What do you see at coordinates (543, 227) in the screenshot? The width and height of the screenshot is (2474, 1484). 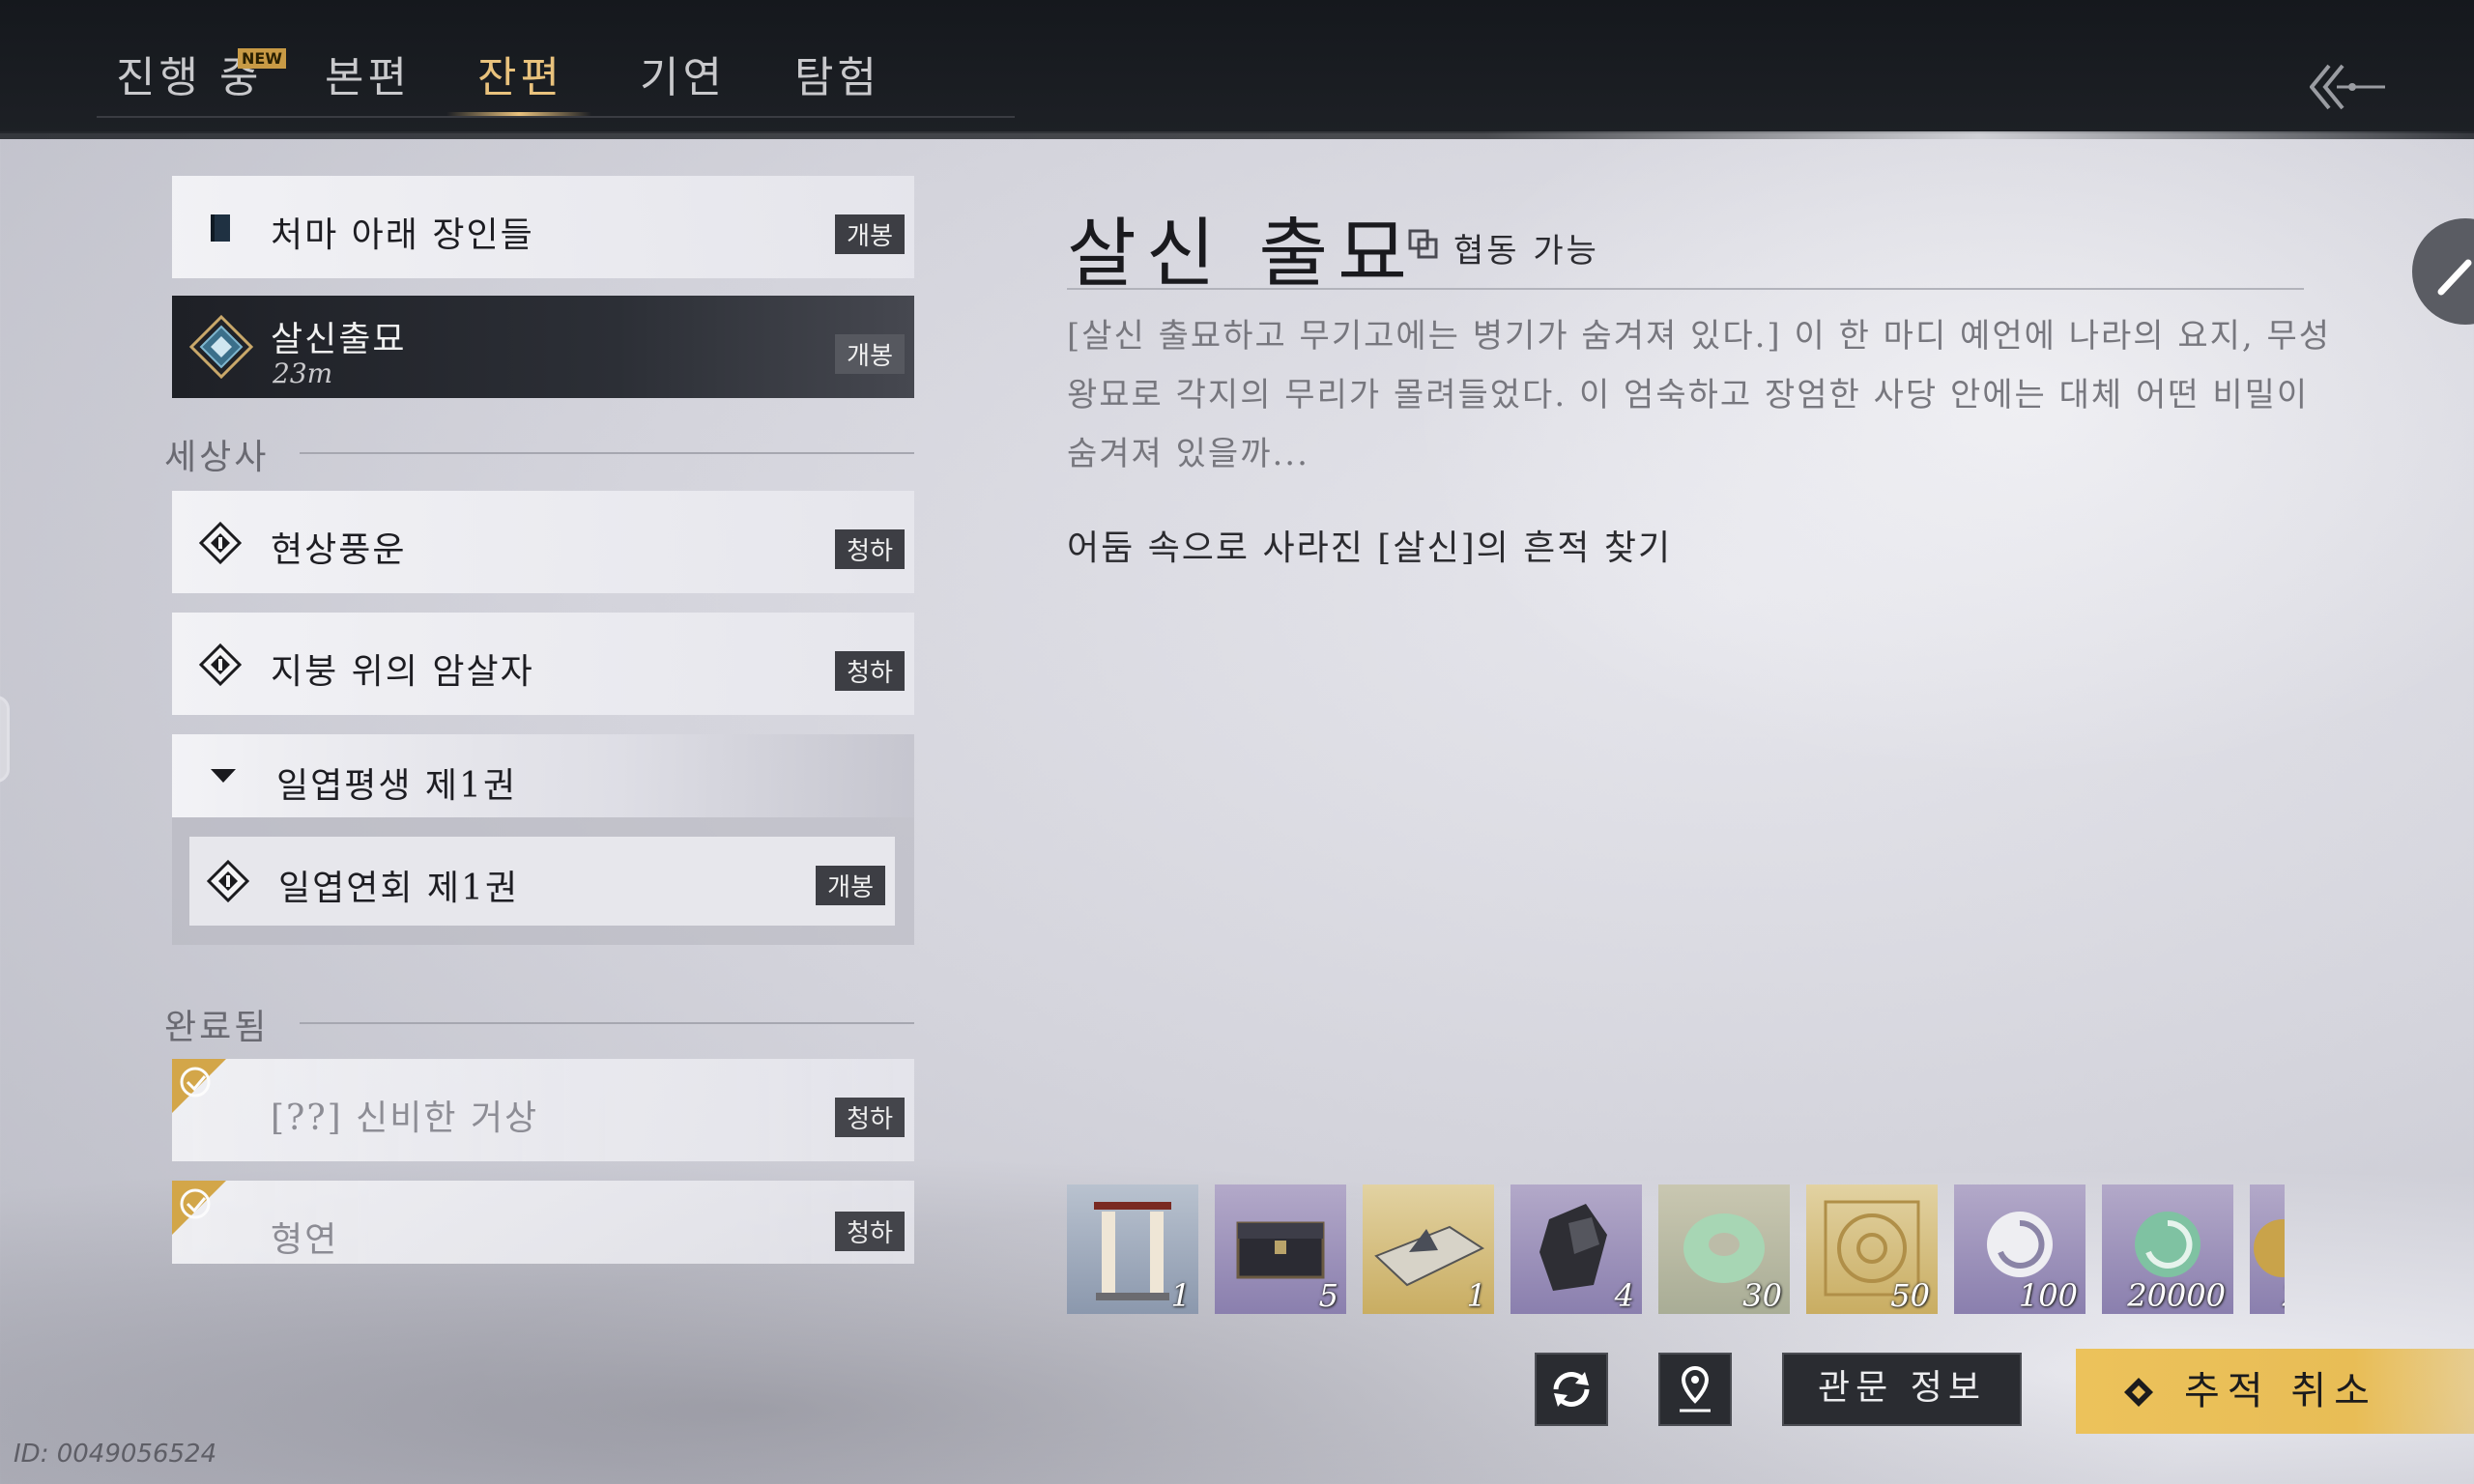 I see `quest-item: 처마 아래 장인들 개봉` at bounding box center [543, 227].